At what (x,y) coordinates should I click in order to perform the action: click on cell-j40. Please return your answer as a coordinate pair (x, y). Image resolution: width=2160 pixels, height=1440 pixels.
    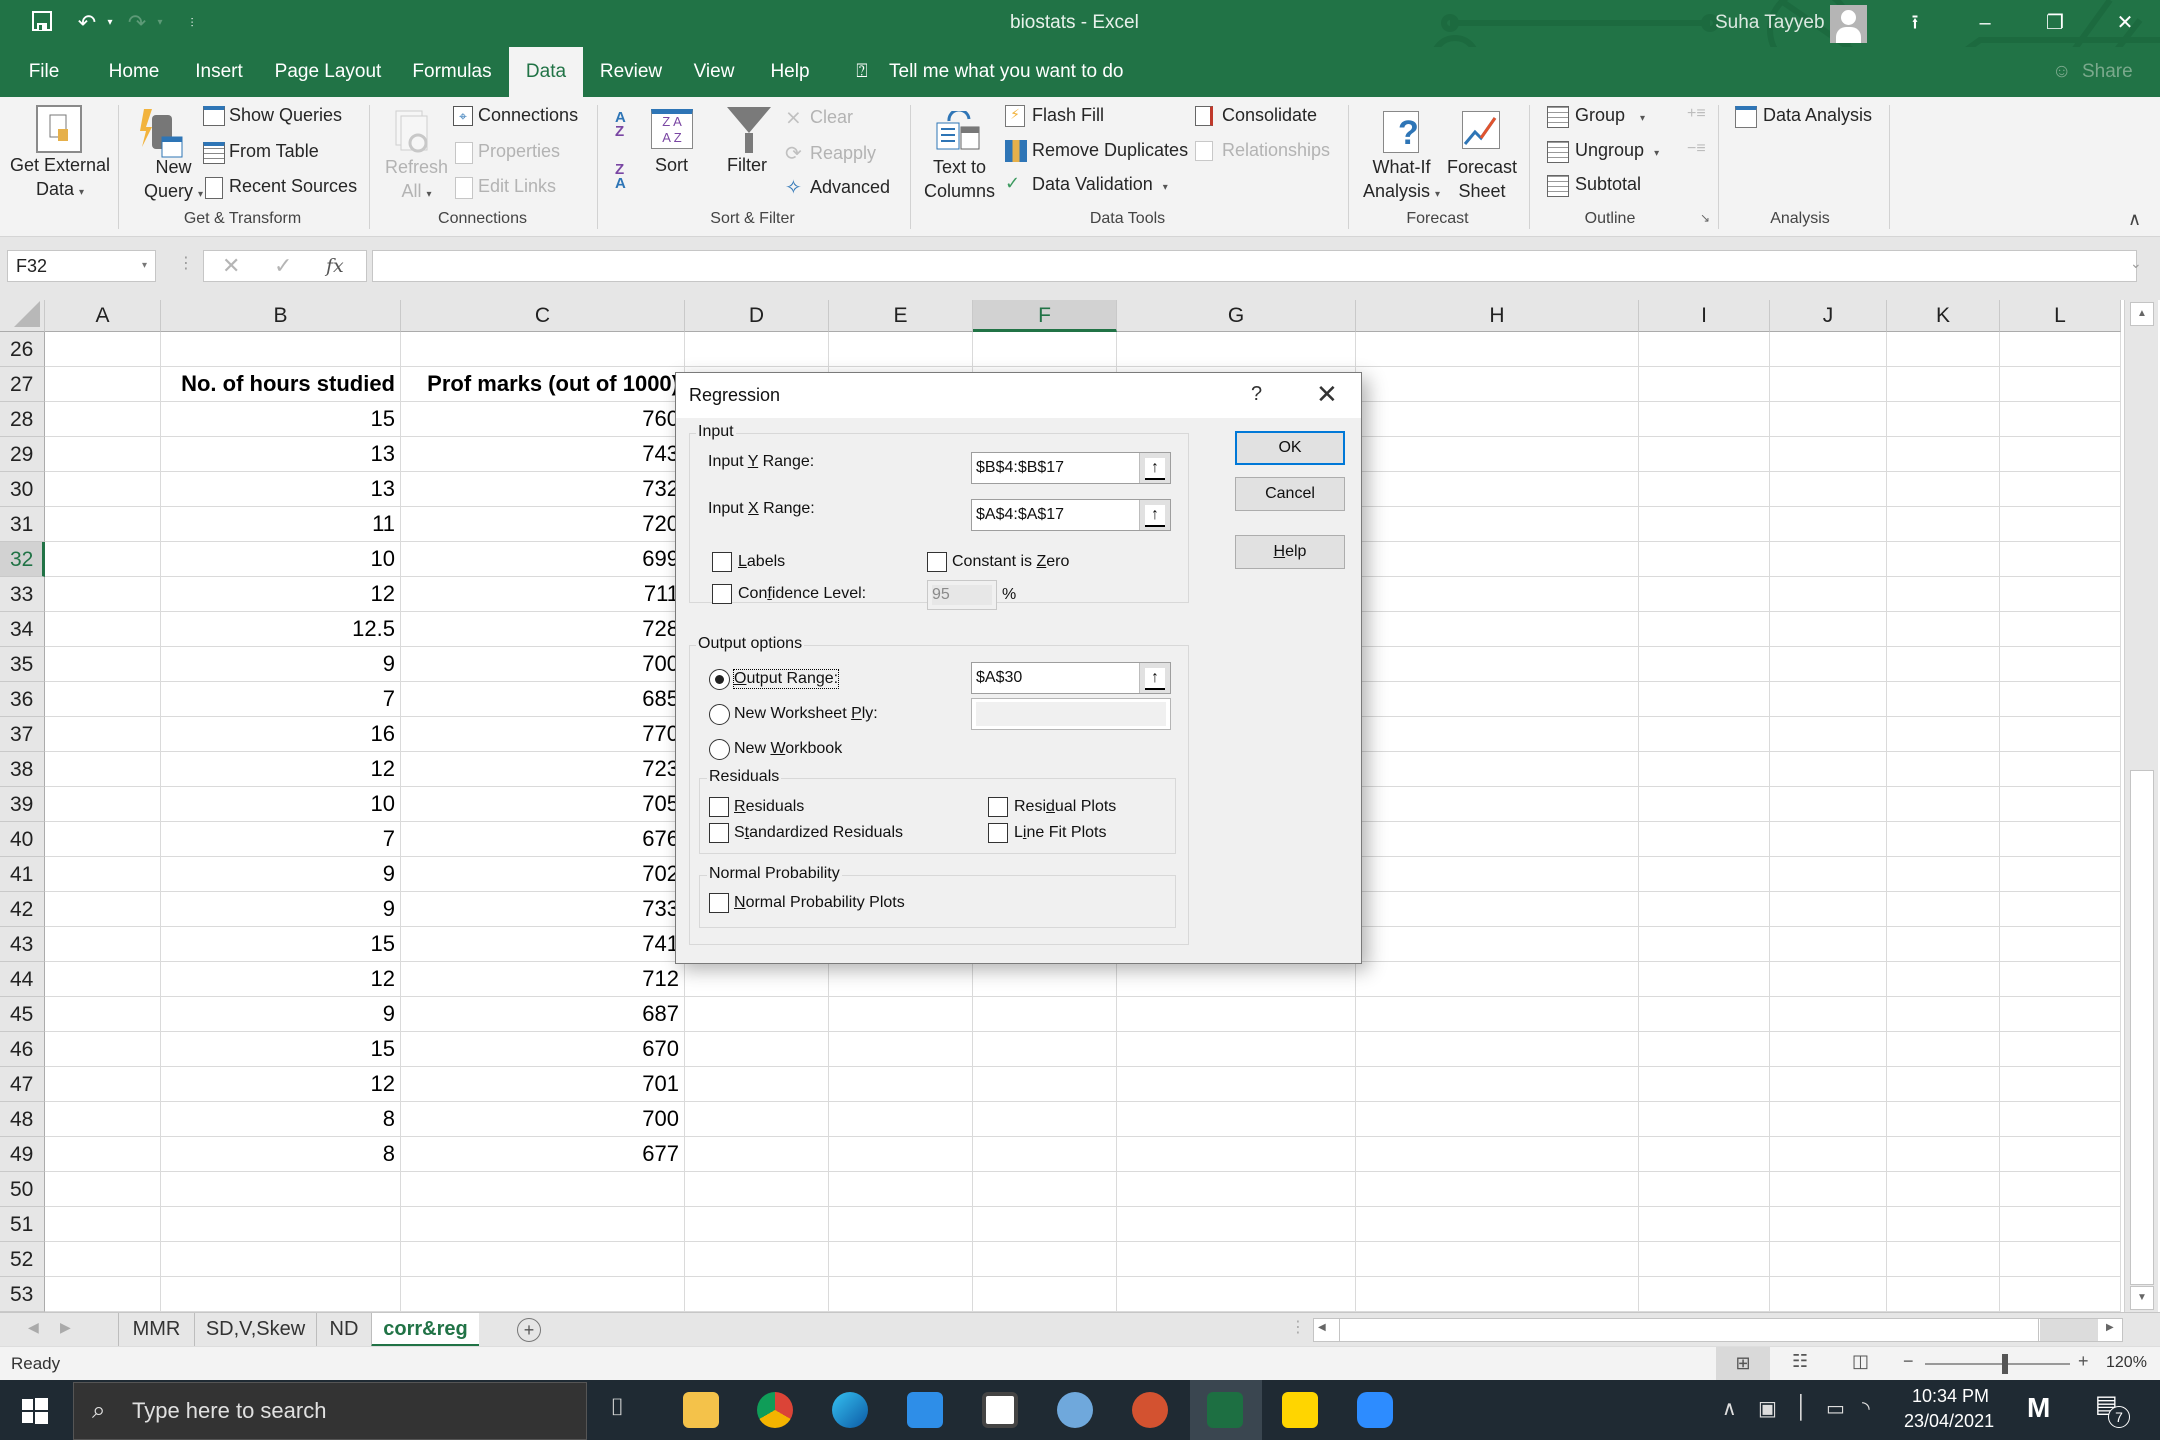
    Looking at the image, I should click on (1828, 839).